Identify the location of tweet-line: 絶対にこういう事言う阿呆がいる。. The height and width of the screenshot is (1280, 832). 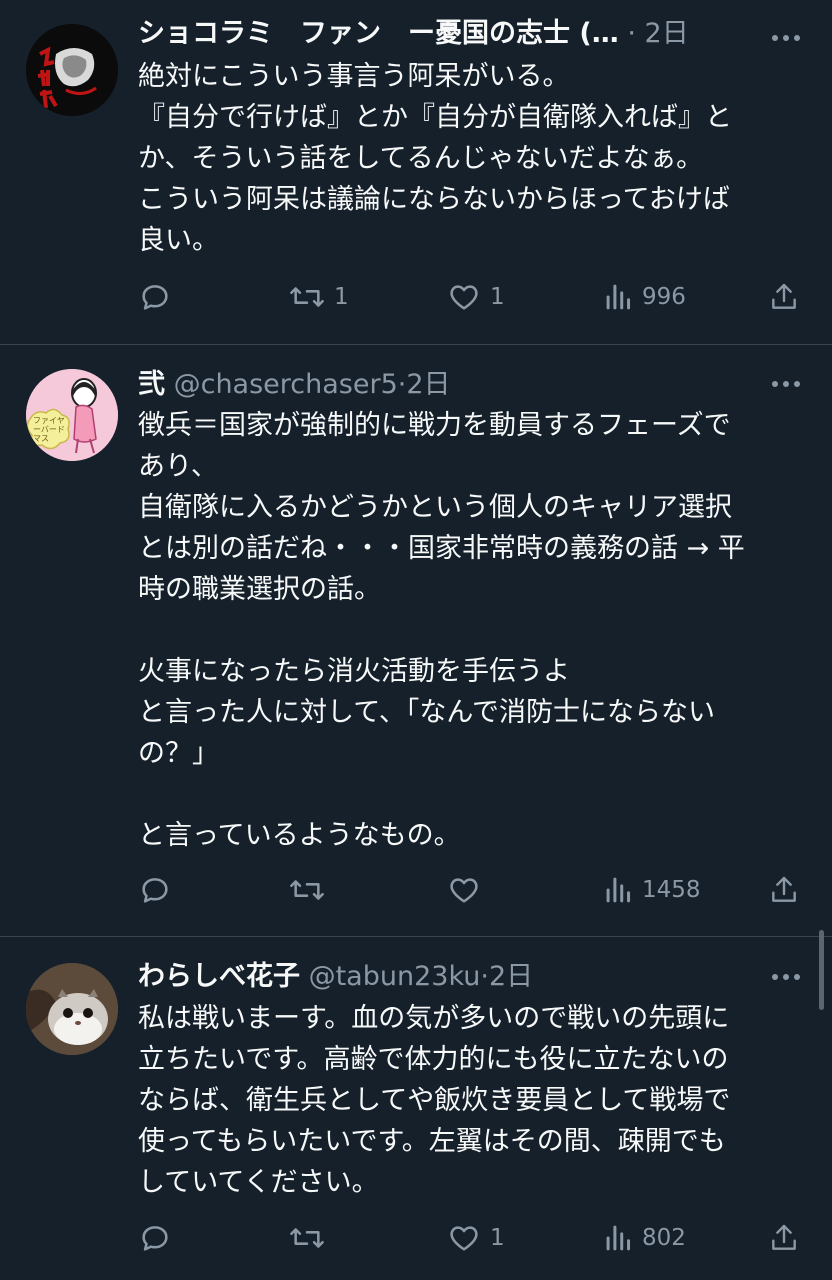
(354, 76).